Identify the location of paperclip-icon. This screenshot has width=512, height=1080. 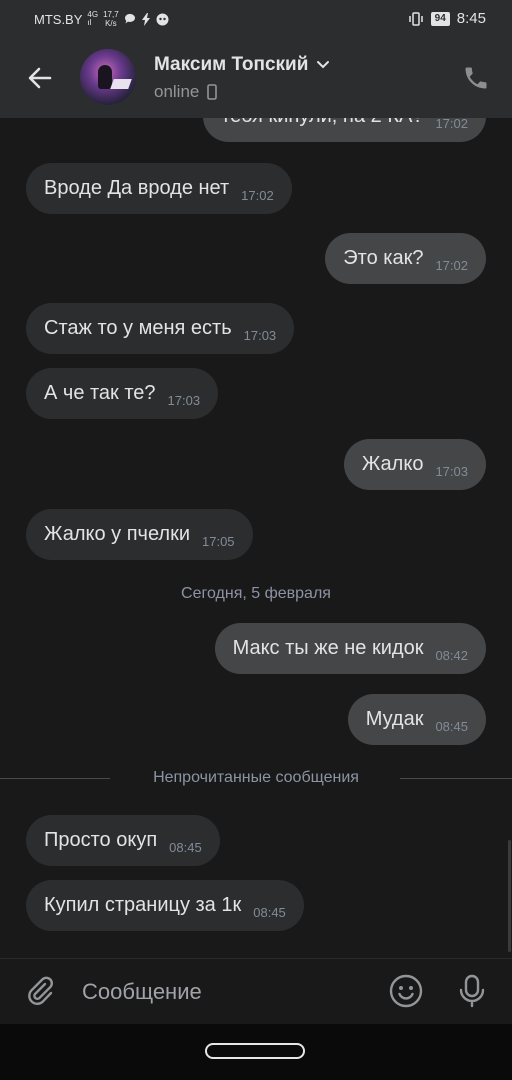
(40, 991).